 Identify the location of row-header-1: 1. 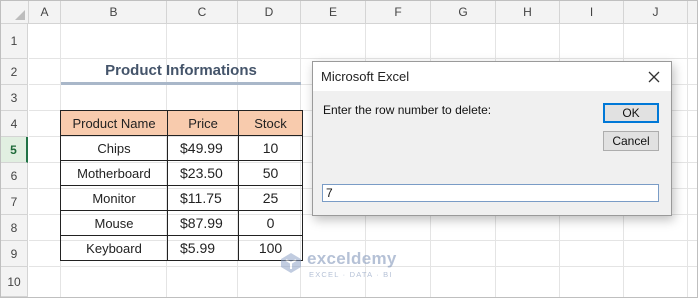
(14, 41).